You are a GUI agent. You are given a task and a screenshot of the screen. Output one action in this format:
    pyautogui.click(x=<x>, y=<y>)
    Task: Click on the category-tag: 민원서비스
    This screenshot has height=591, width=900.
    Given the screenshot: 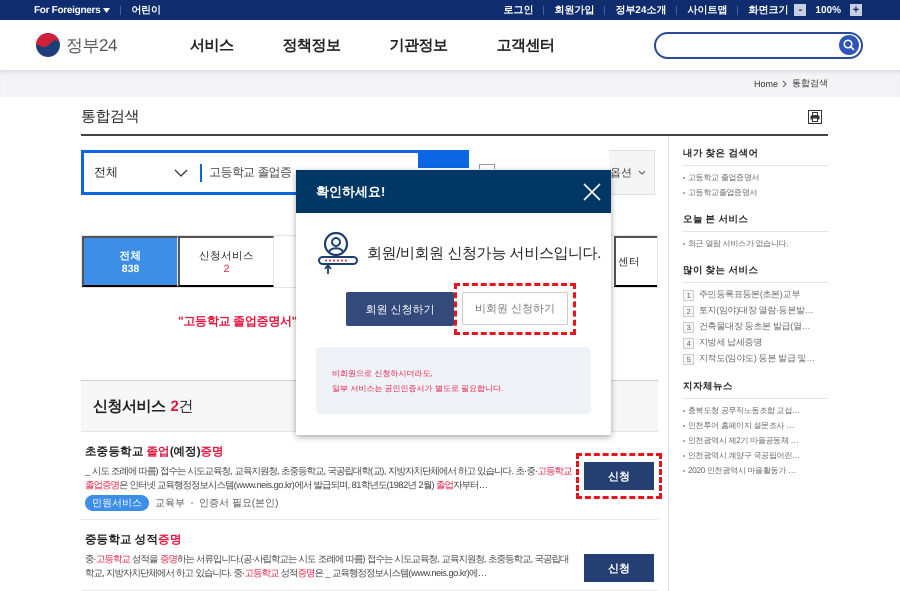 What is the action you would take?
    pyautogui.click(x=117, y=503)
    